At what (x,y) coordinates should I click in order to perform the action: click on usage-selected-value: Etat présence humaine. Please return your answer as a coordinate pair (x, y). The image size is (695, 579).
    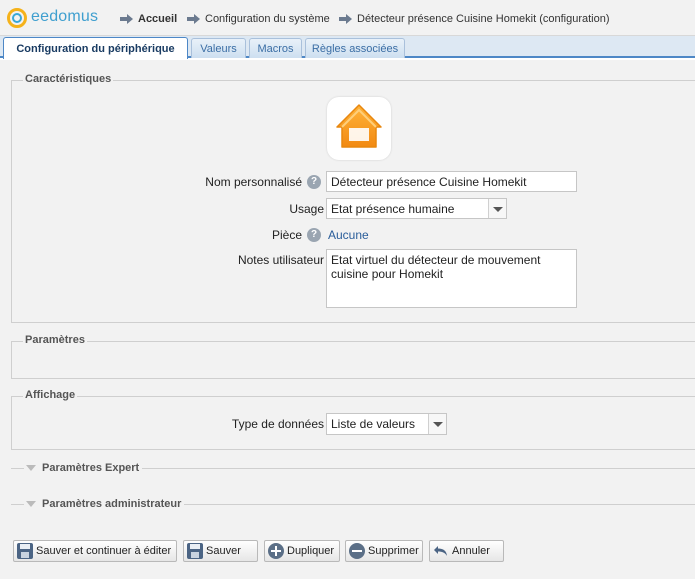
    Looking at the image, I should click on (393, 209).